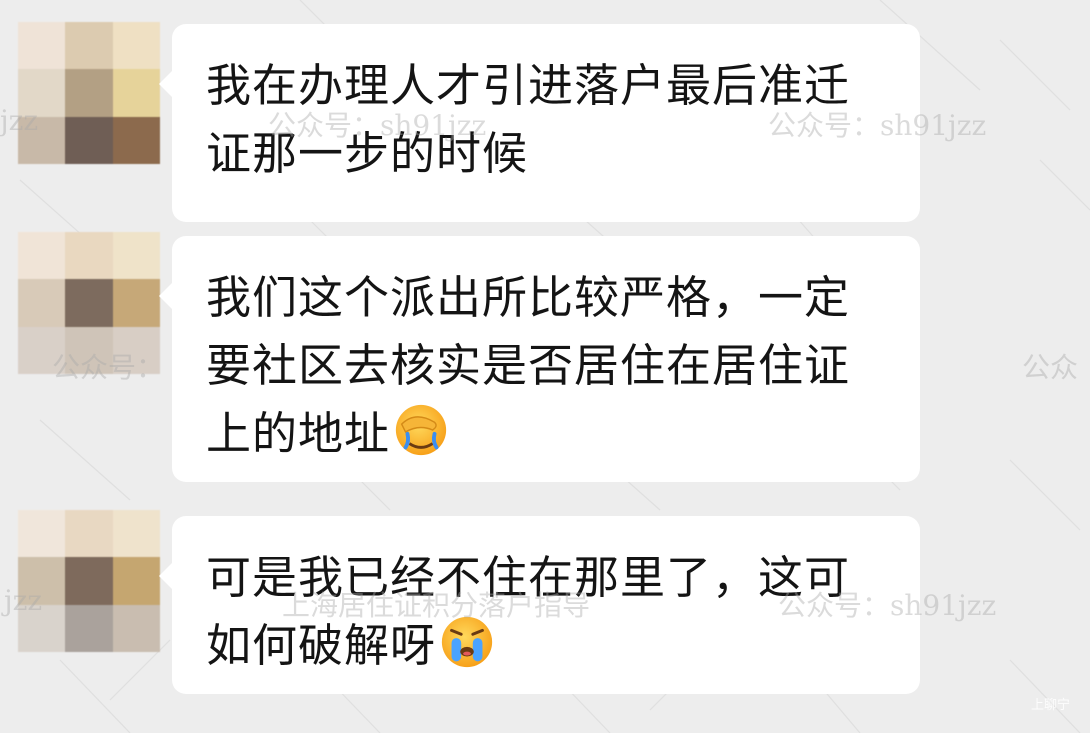  What do you see at coordinates (528, 119) in the screenshot?
I see `message-text: 我在办理人才引进落户最后准迁证那一步的时候` at bounding box center [528, 119].